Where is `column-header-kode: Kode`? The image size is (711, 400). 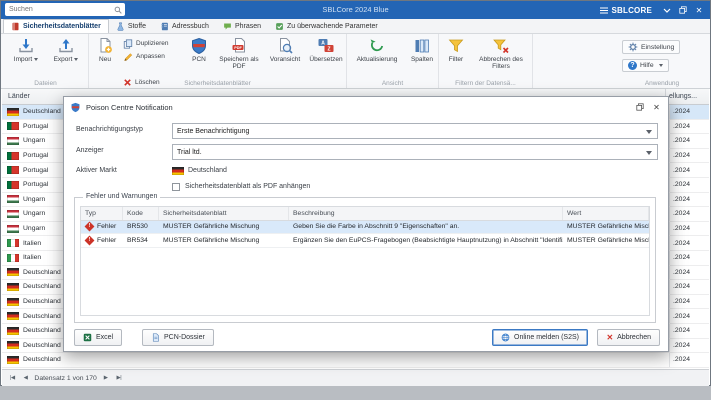 column-header-kode: Kode is located at coordinates (141, 213).